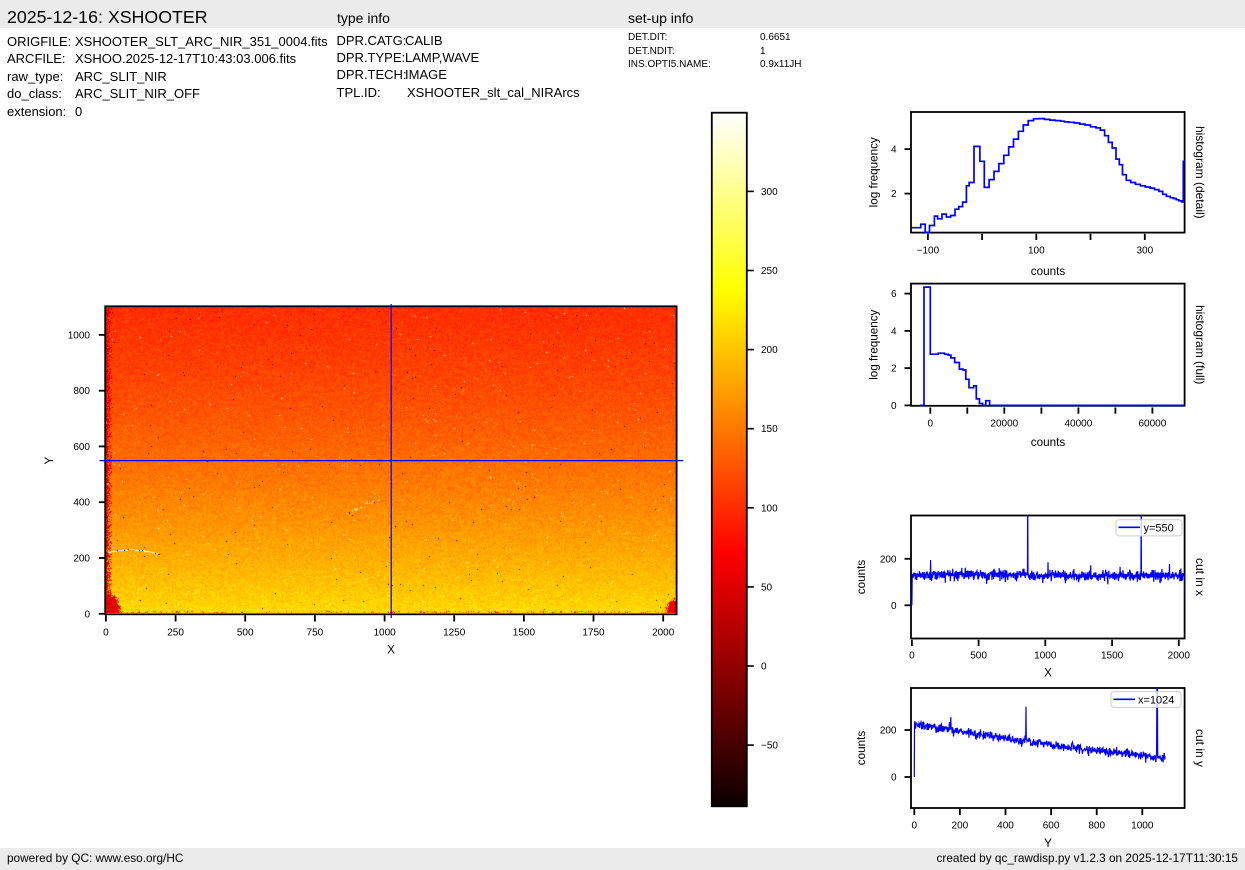 Image resolution: width=1245 pixels, height=870 pixels. What do you see at coordinates (769, 429) in the screenshot?
I see `svg-text: 150` at bounding box center [769, 429].